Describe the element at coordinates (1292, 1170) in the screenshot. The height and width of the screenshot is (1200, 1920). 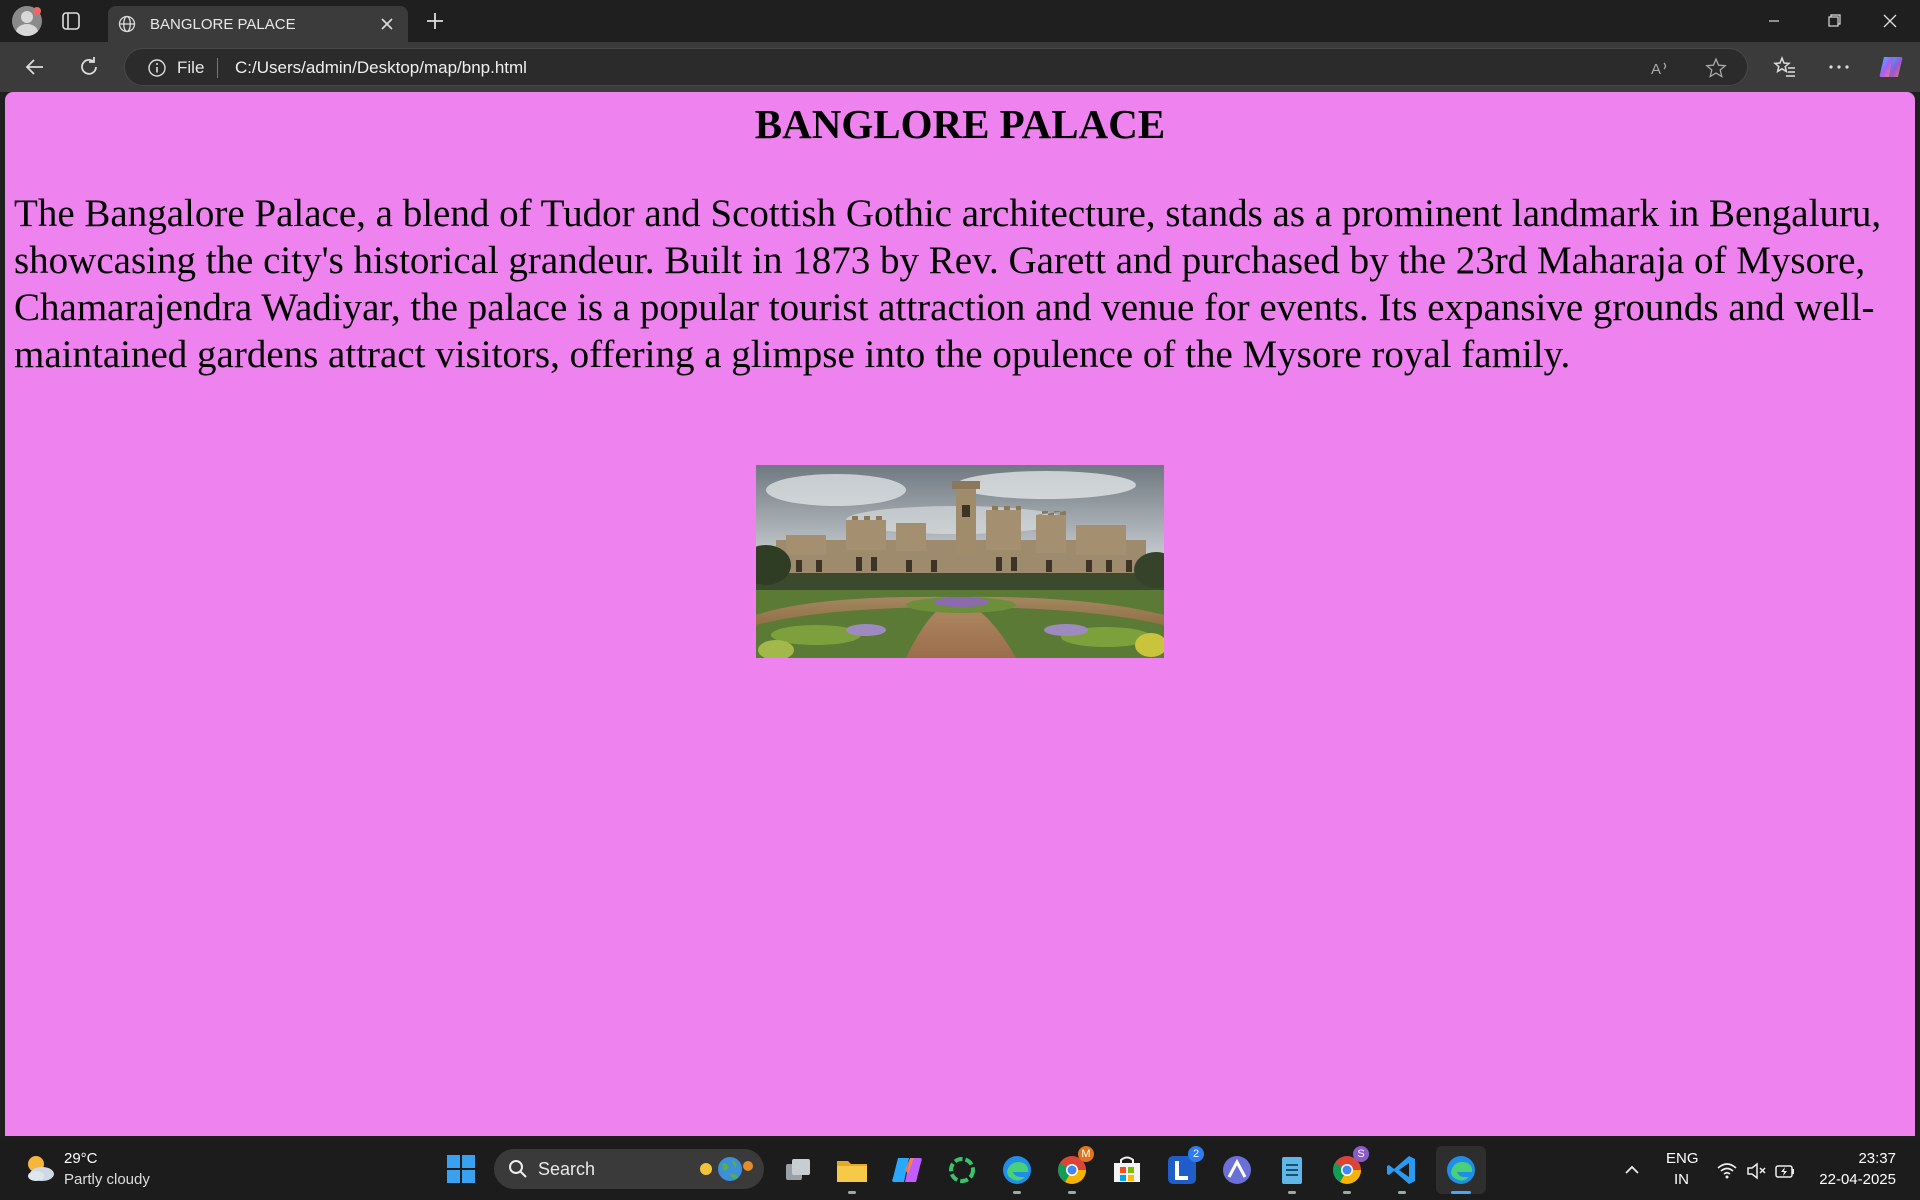
I see `notepad-logo-icon` at that location.